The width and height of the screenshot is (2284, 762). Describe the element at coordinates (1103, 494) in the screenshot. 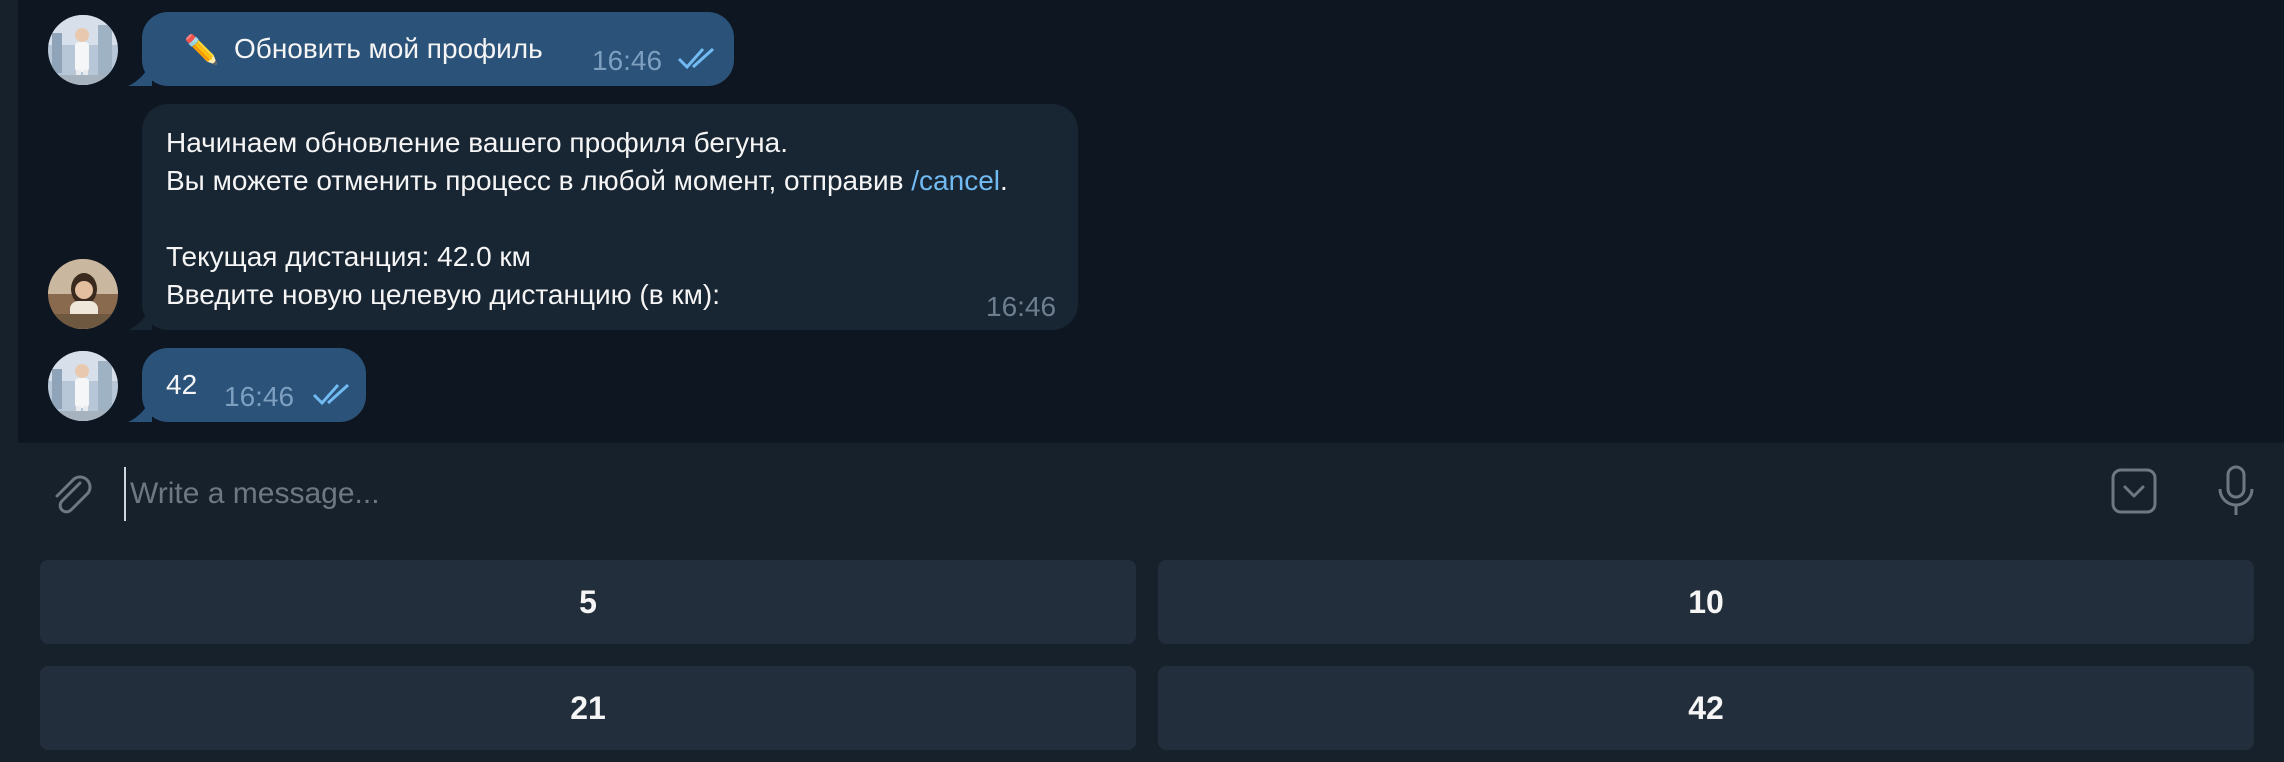

I see `message-input` at that location.